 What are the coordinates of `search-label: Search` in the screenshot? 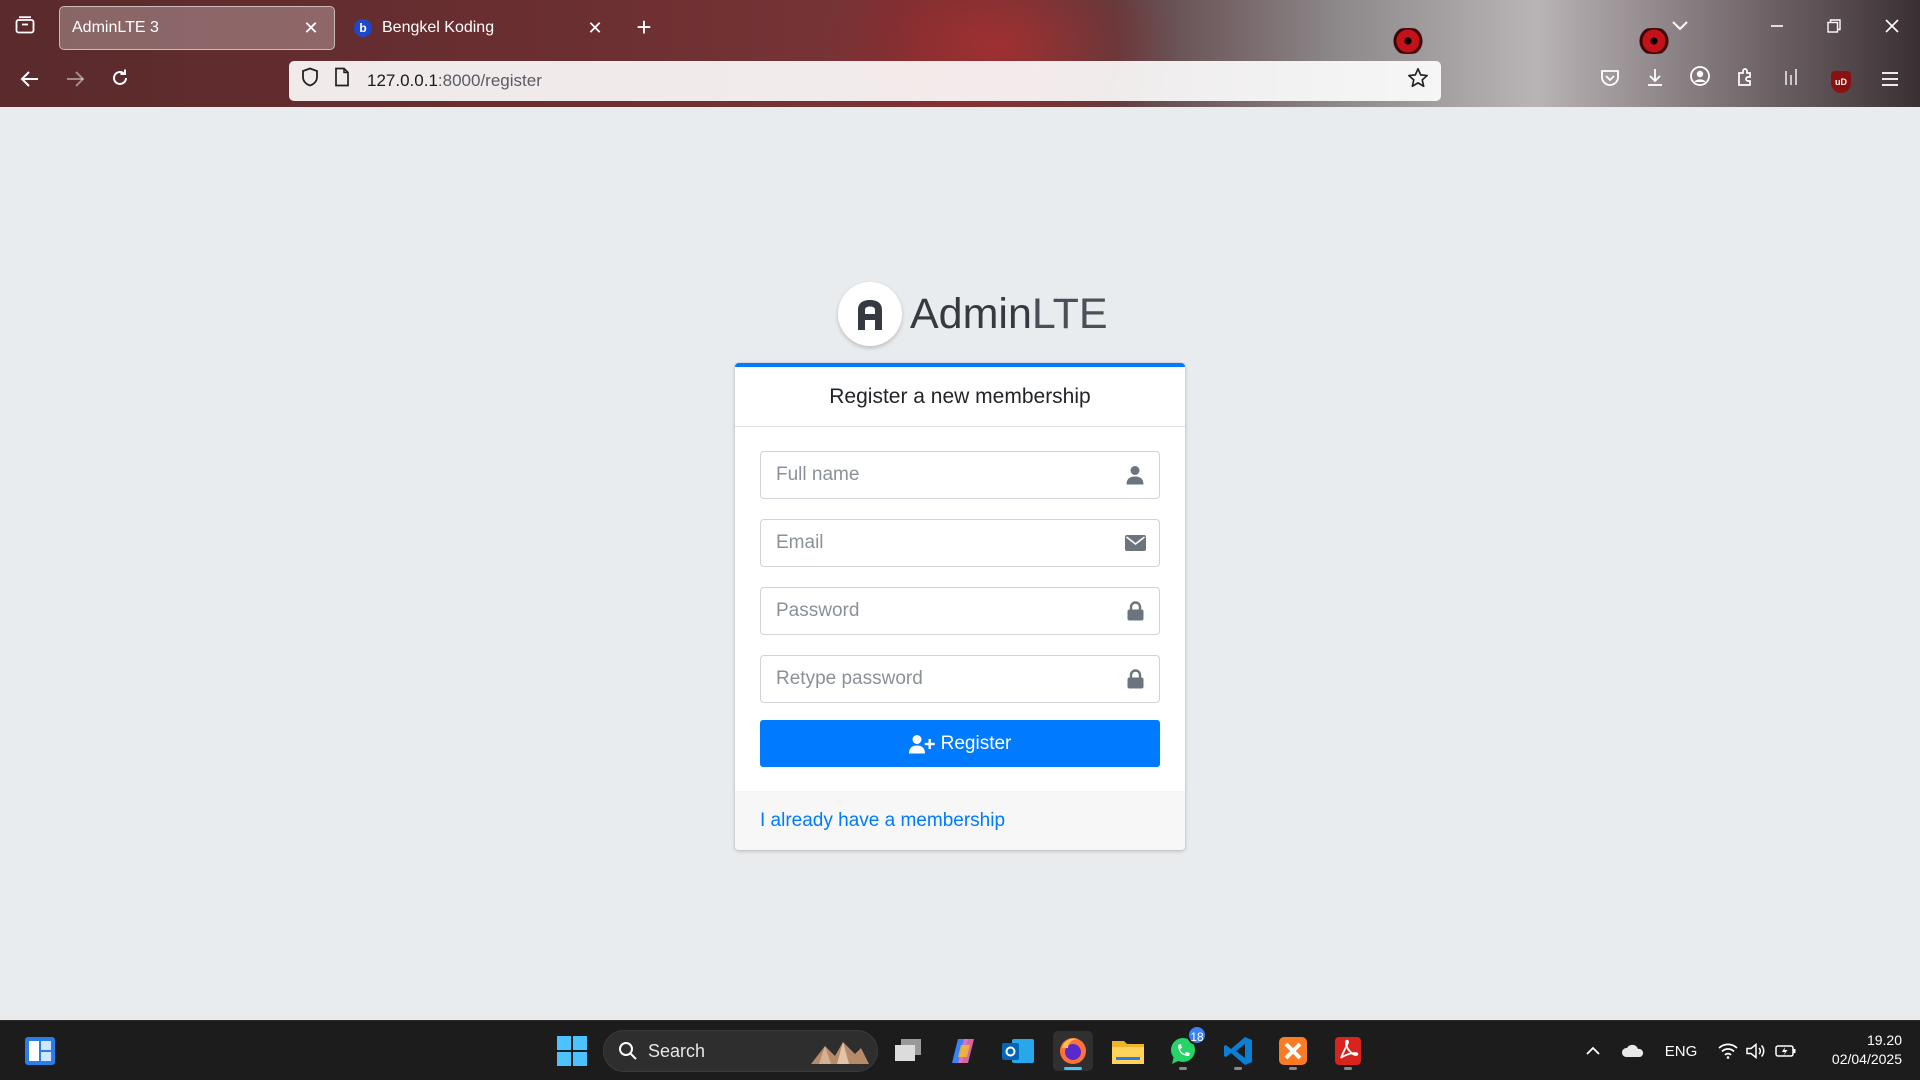 It's located at (677, 1050).